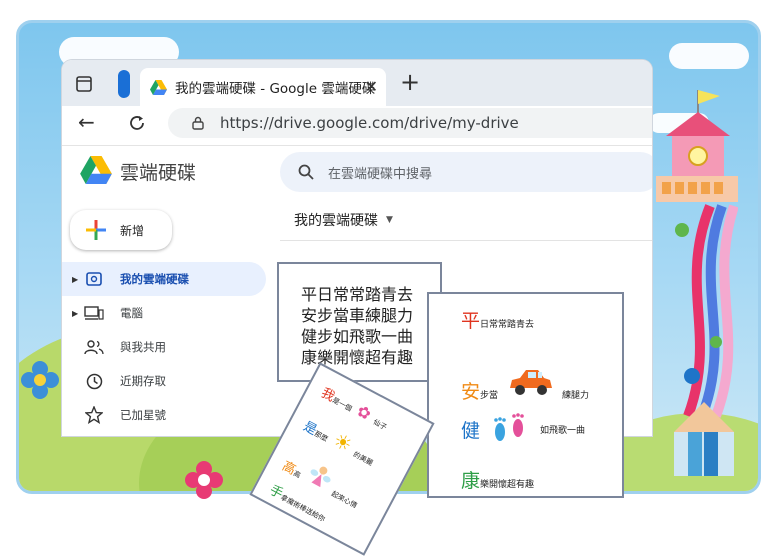 The width and height of the screenshot is (777, 559). What do you see at coordinates (158, 173) in the screenshot?
I see `drive-app-name: 雲端硬碟` at bounding box center [158, 173].